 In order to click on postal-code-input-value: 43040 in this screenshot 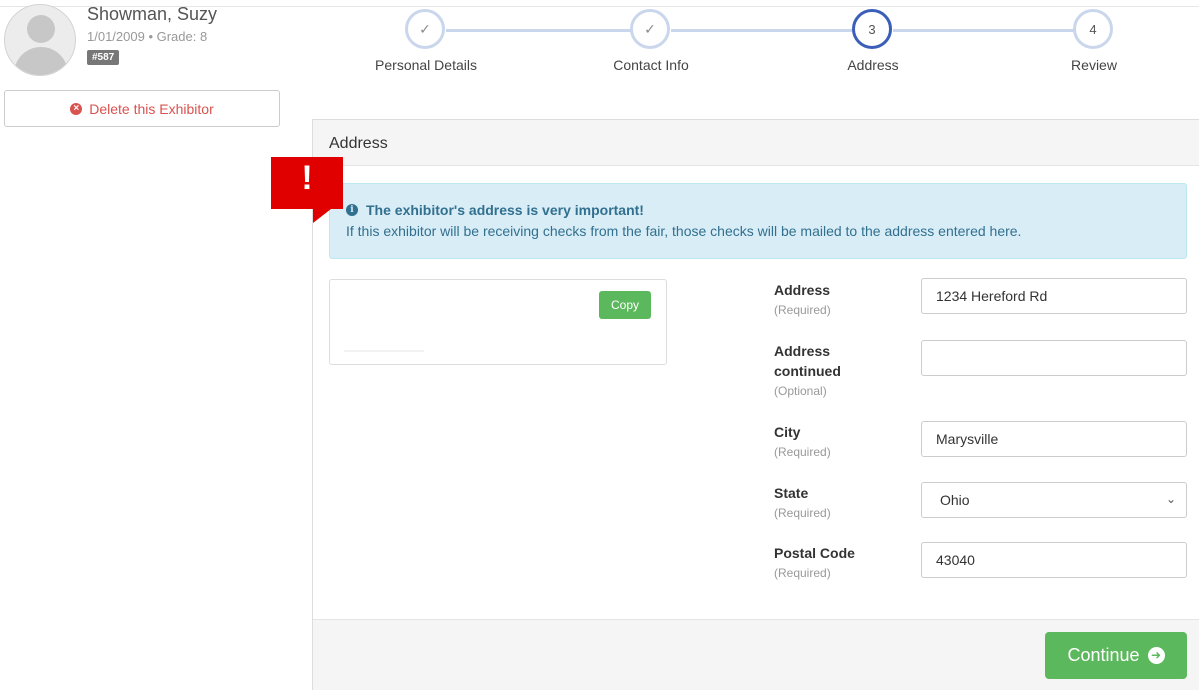, I will do `click(955, 560)`.